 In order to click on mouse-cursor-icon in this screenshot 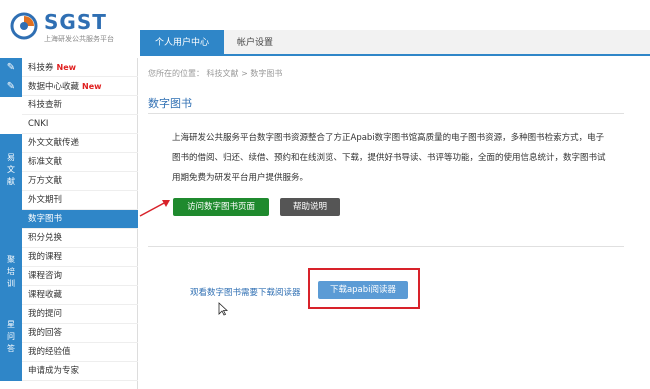, I will do `click(223, 309)`.